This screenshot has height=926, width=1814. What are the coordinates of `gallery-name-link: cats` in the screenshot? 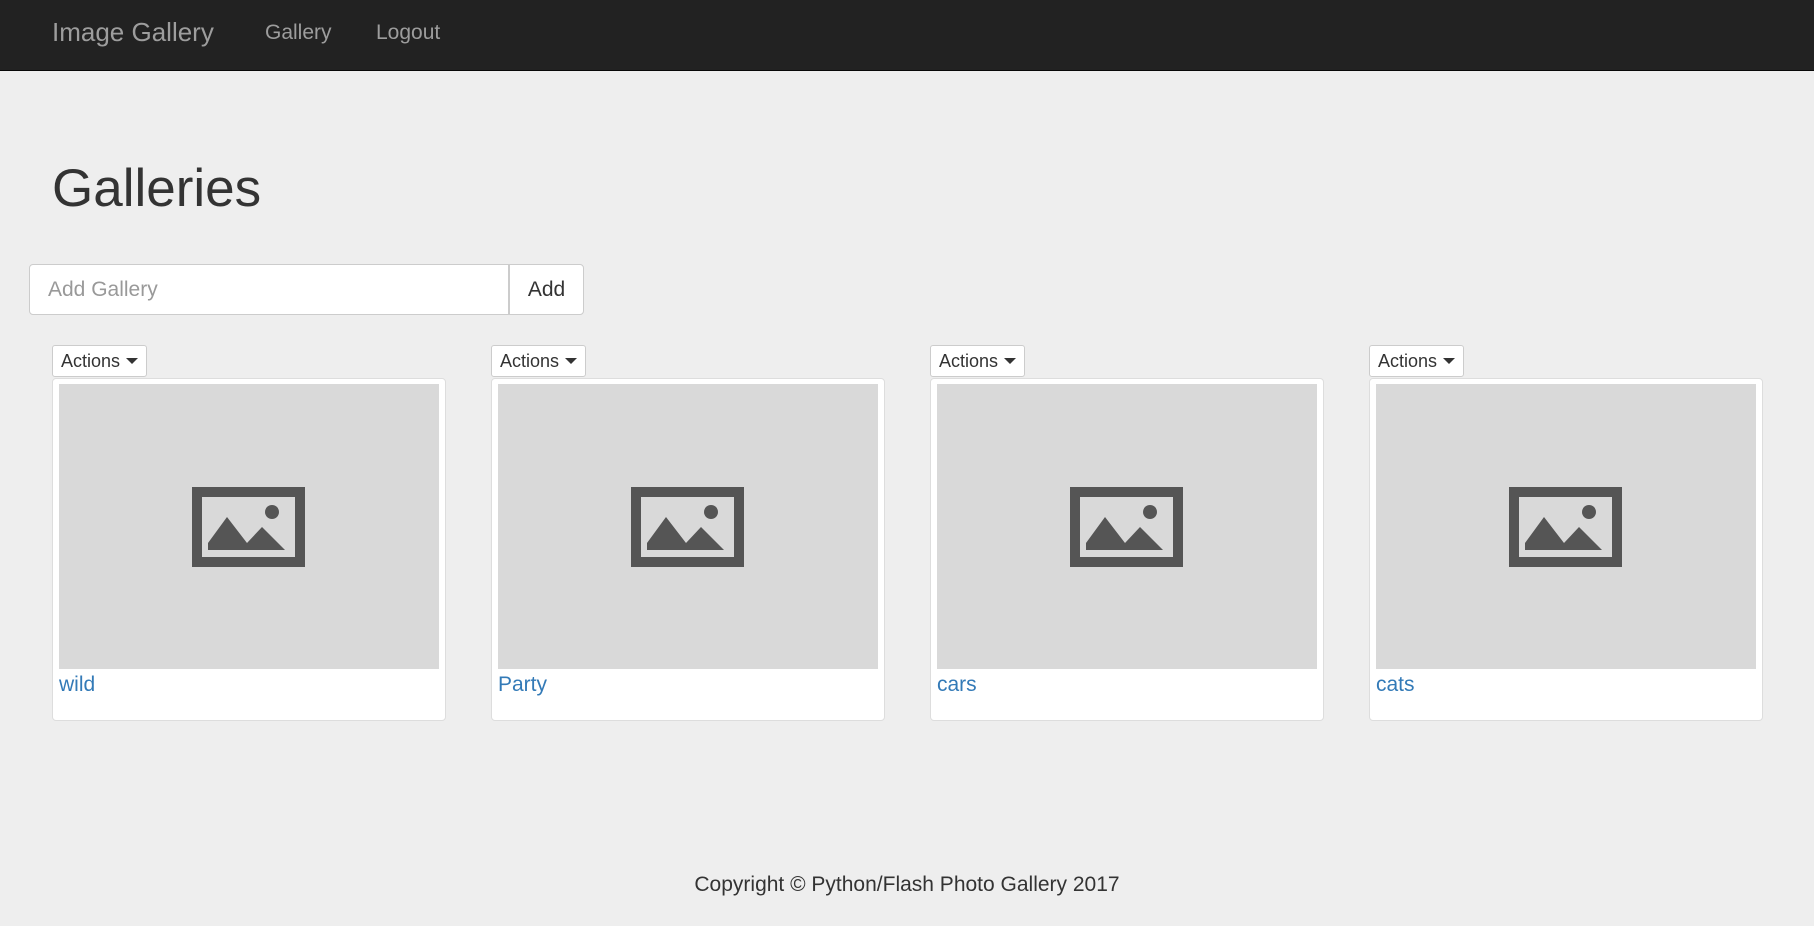 It's located at (1395, 685).